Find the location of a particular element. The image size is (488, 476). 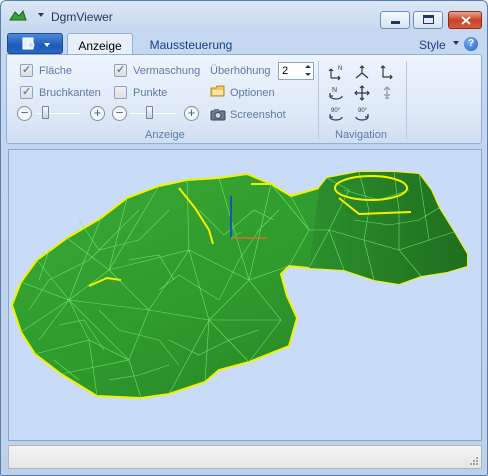

slider2-thumb is located at coordinates (149, 112).